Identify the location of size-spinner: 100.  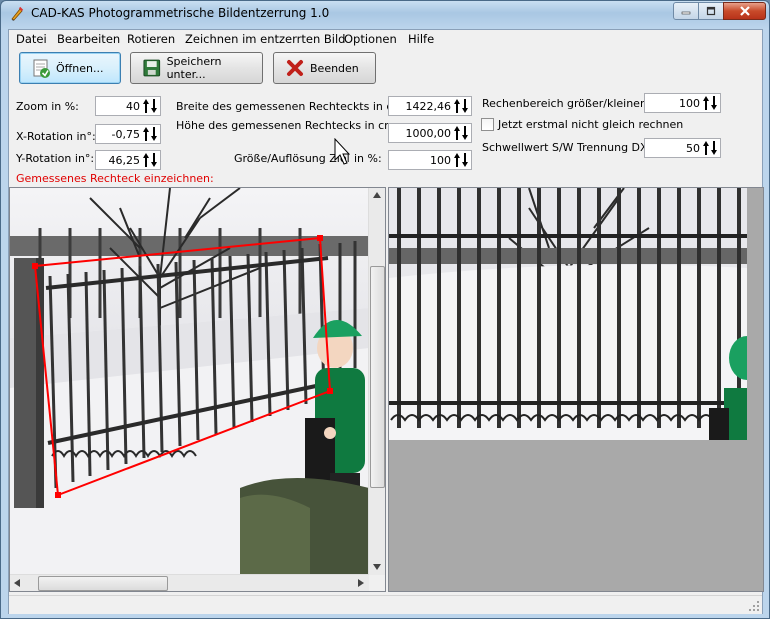
(430, 160).